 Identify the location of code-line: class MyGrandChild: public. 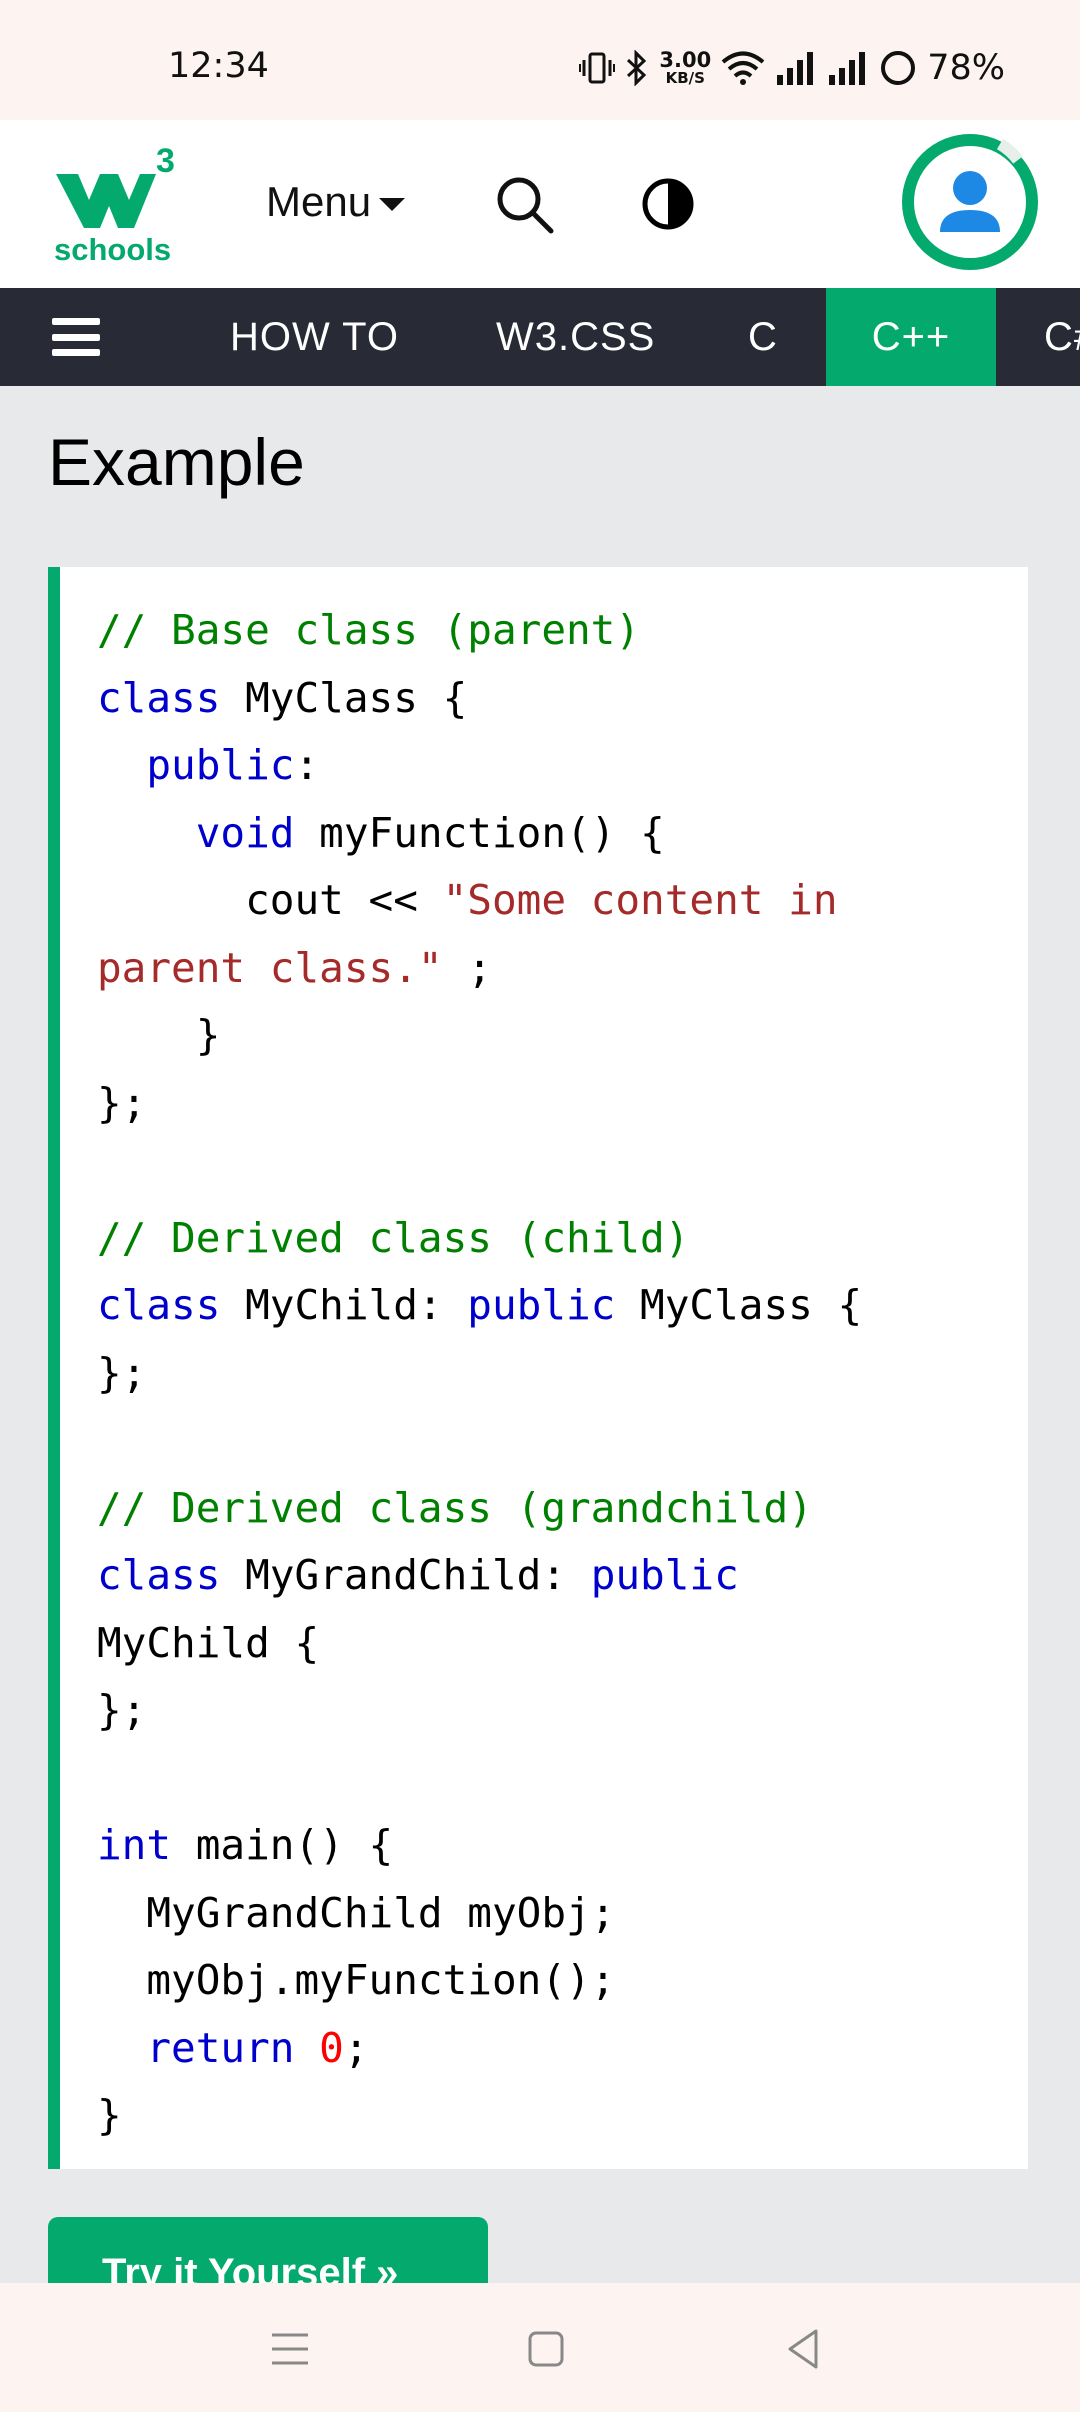
(562, 1576).